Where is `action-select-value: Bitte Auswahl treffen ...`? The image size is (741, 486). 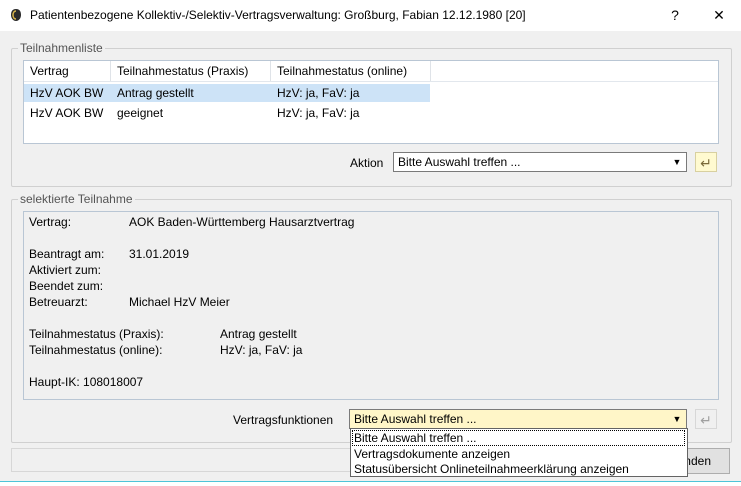 action-select-value: Bitte Auswahl treffen ... is located at coordinates (459, 162).